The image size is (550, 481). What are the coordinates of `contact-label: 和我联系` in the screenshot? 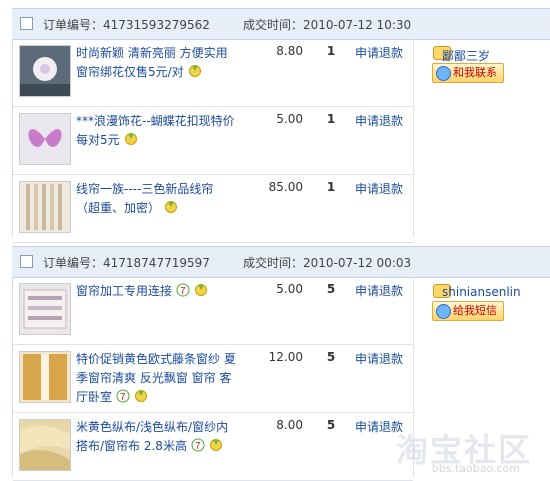 It's located at (475, 72).